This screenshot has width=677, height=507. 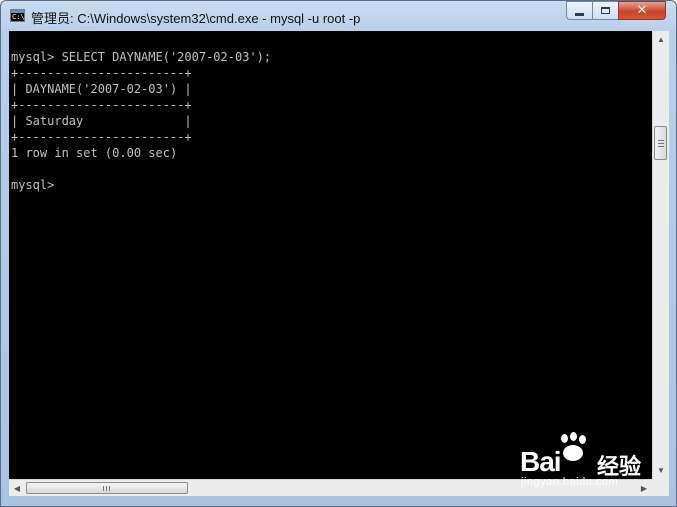 What do you see at coordinates (660, 255) in the screenshot?
I see `vertical-scrollbar: ▲ ▼` at bounding box center [660, 255].